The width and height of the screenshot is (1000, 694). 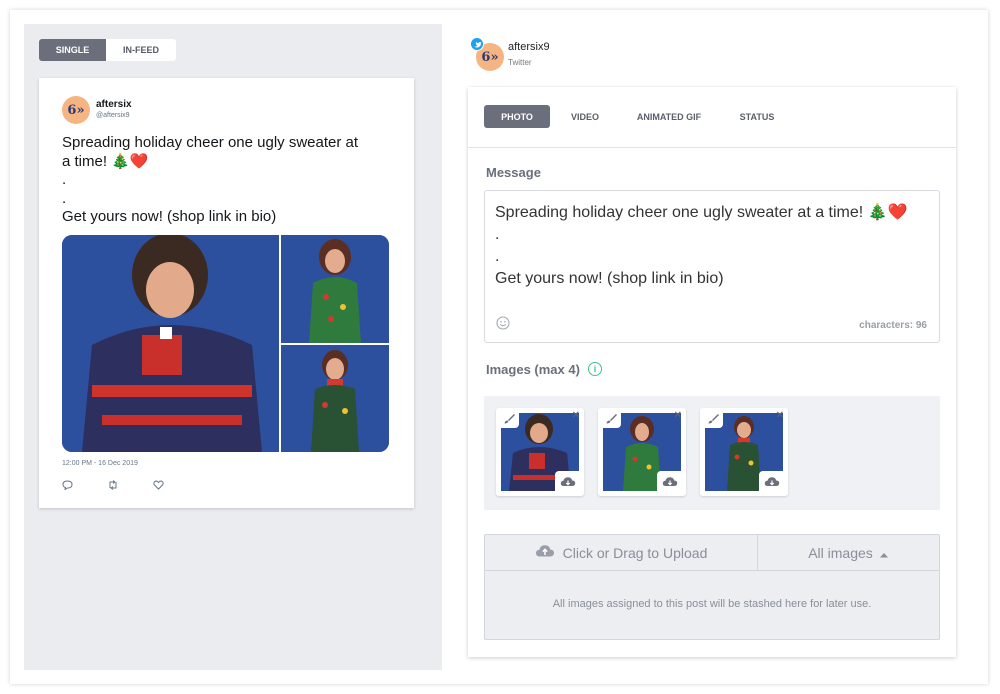 I want to click on upload-button: Click or Drag to Upload, so click(x=621, y=552).